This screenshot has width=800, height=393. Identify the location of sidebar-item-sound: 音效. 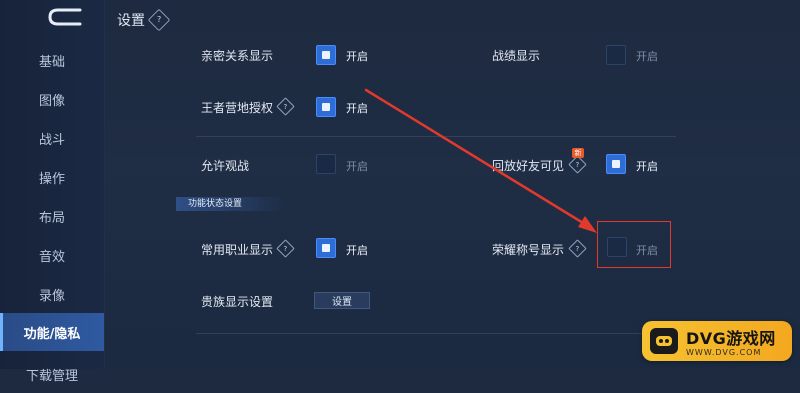
(52, 255).